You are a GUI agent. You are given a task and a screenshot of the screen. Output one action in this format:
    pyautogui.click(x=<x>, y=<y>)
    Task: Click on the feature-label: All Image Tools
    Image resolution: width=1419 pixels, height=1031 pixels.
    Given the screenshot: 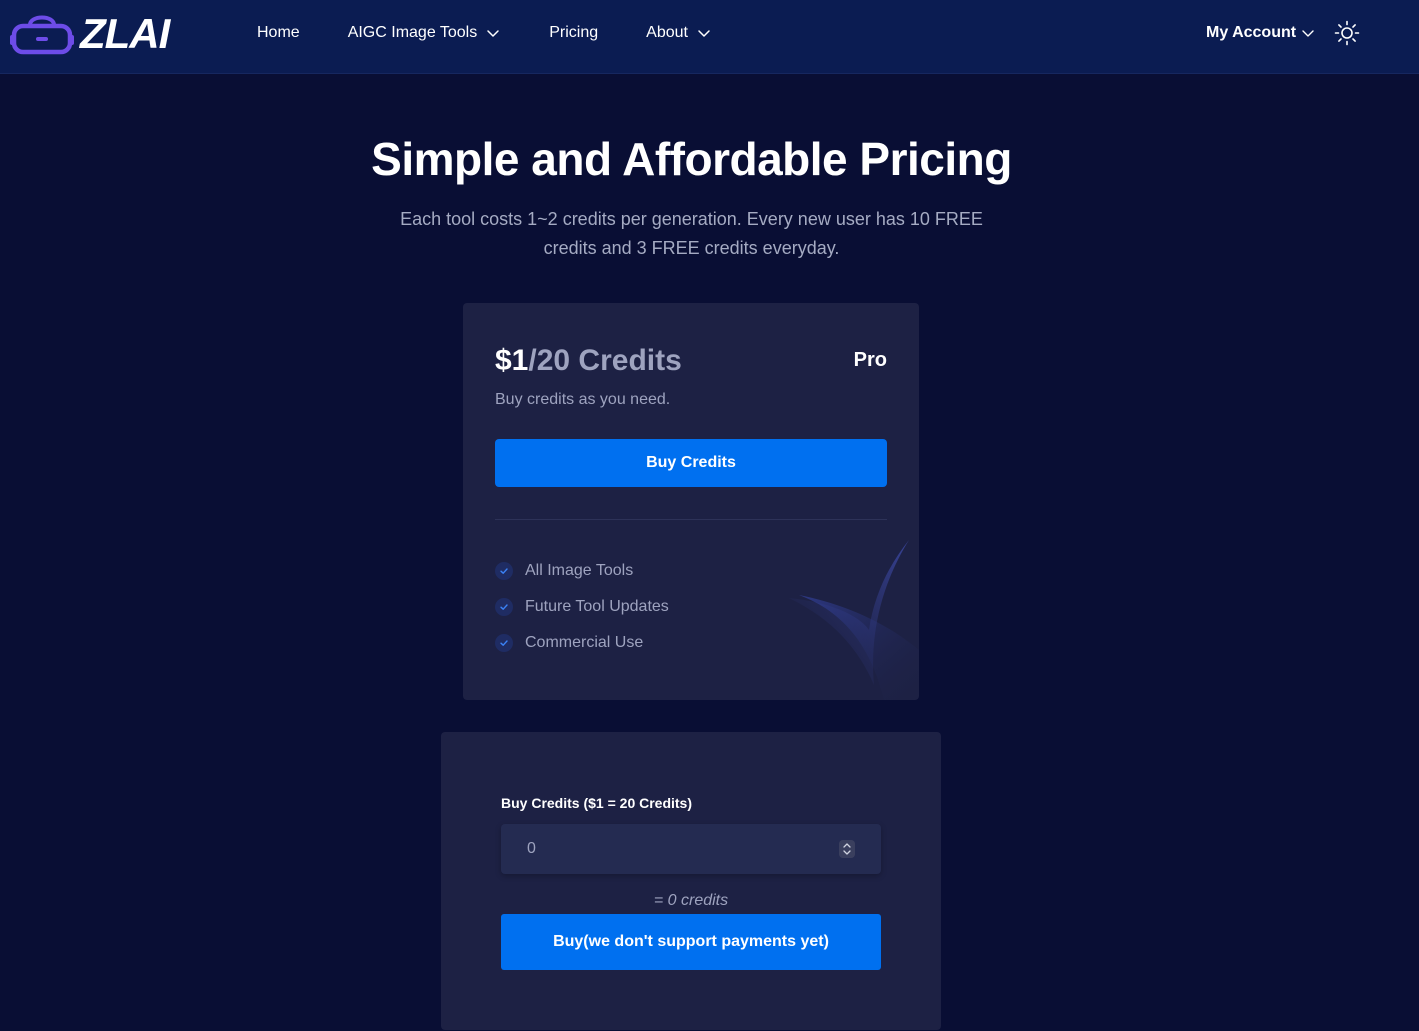 What is the action you would take?
    pyautogui.click(x=579, y=570)
    